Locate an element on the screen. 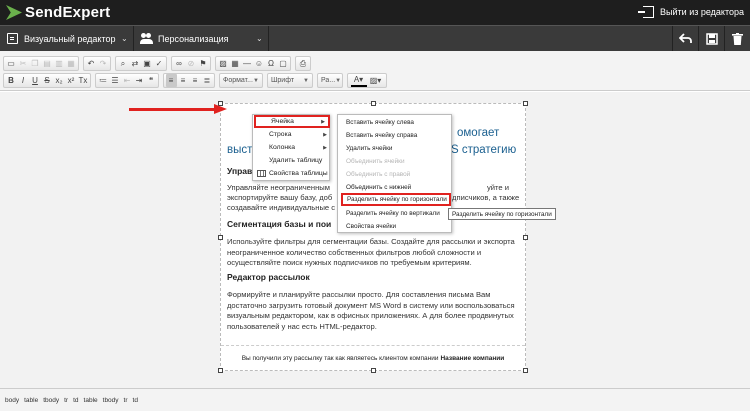 Image resolution: width=750 pixels, height=411 pixels. align-center-icon: ≡ is located at coordinates (183, 80).